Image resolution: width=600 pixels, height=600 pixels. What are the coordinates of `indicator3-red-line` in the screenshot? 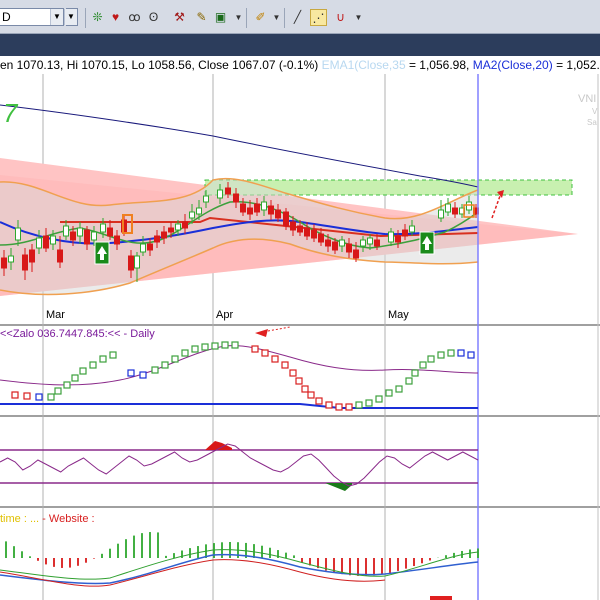 It's located at (193, 573).